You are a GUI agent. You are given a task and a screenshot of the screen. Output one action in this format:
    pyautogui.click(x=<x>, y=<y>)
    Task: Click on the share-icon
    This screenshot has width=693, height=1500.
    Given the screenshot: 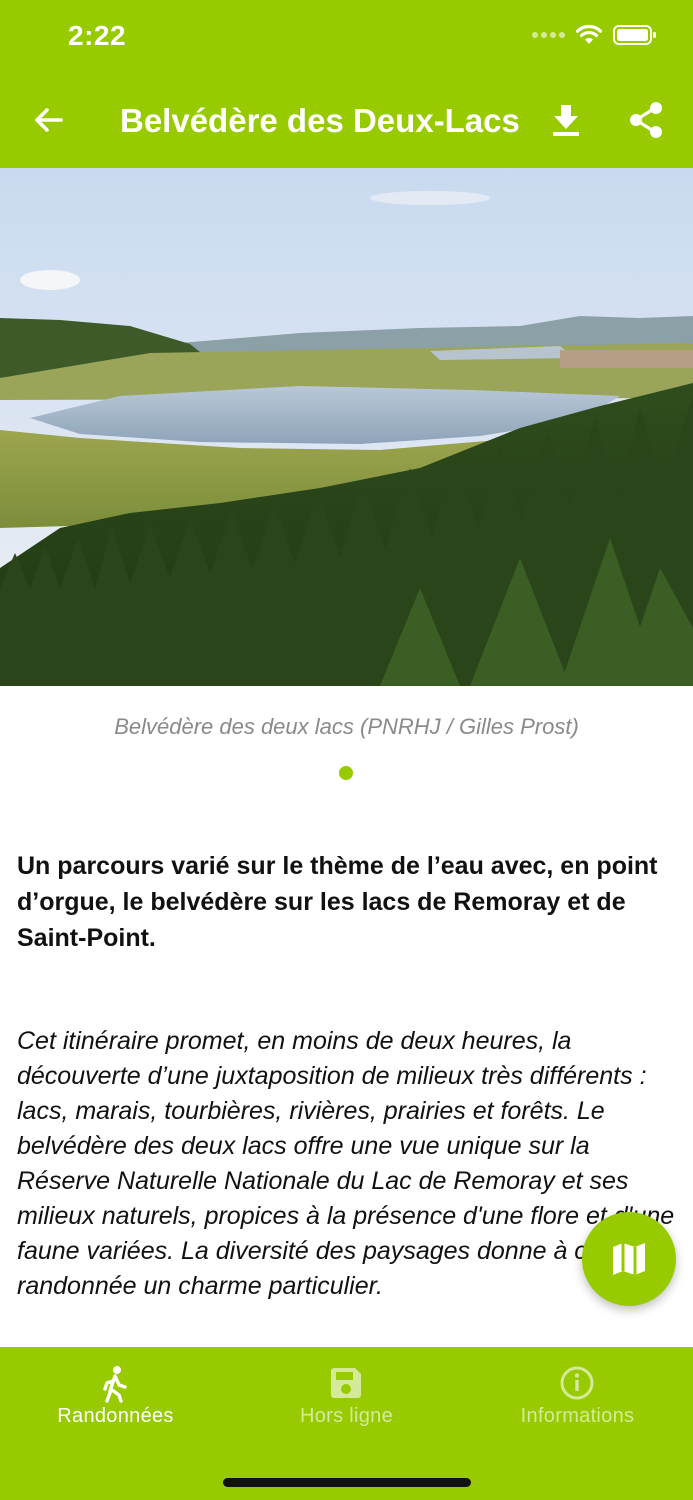 What is the action you would take?
    pyautogui.click(x=646, y=120)
    